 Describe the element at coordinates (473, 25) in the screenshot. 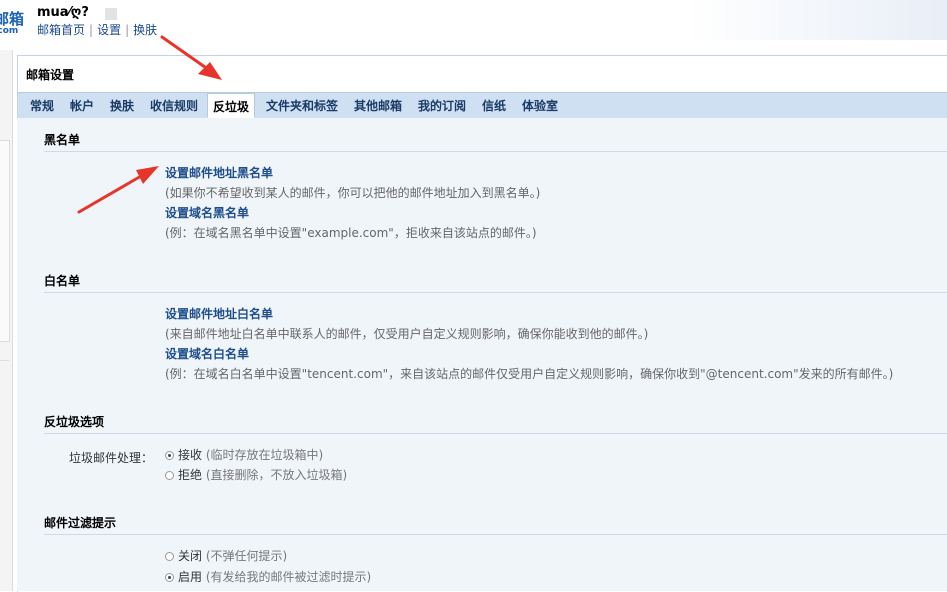

I see `top-bar: 邮箱 .com mua⁄ღ? 邮箱首页|设置|换肤` at that location.